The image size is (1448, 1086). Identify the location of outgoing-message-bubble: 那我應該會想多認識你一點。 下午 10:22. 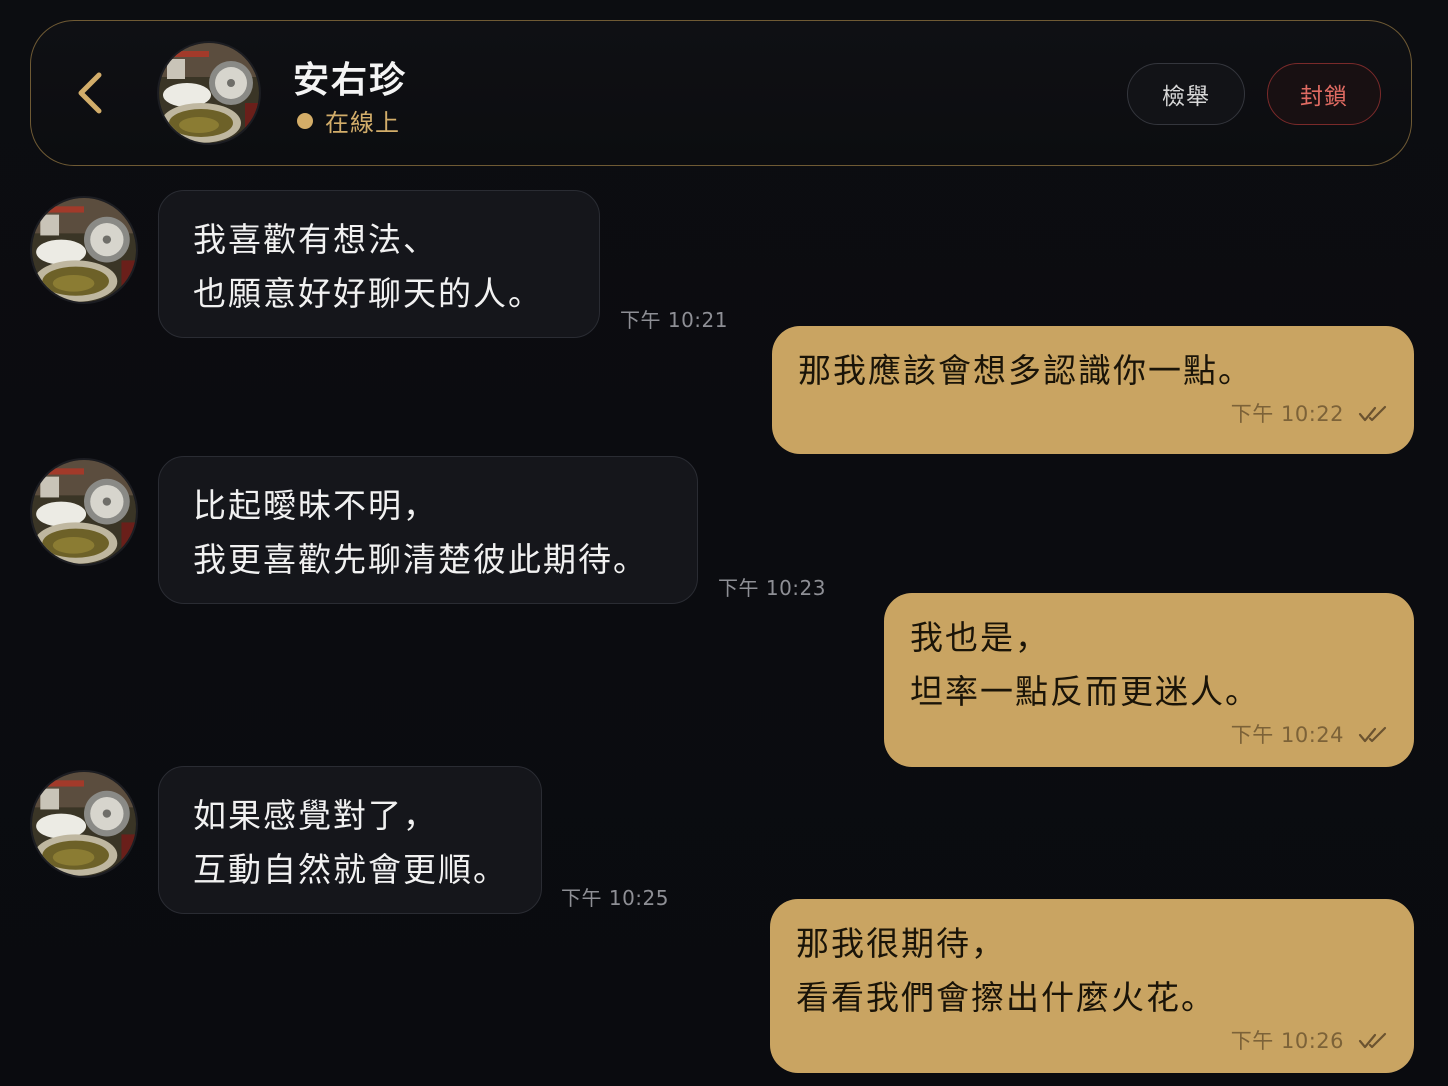
(1093, 390).